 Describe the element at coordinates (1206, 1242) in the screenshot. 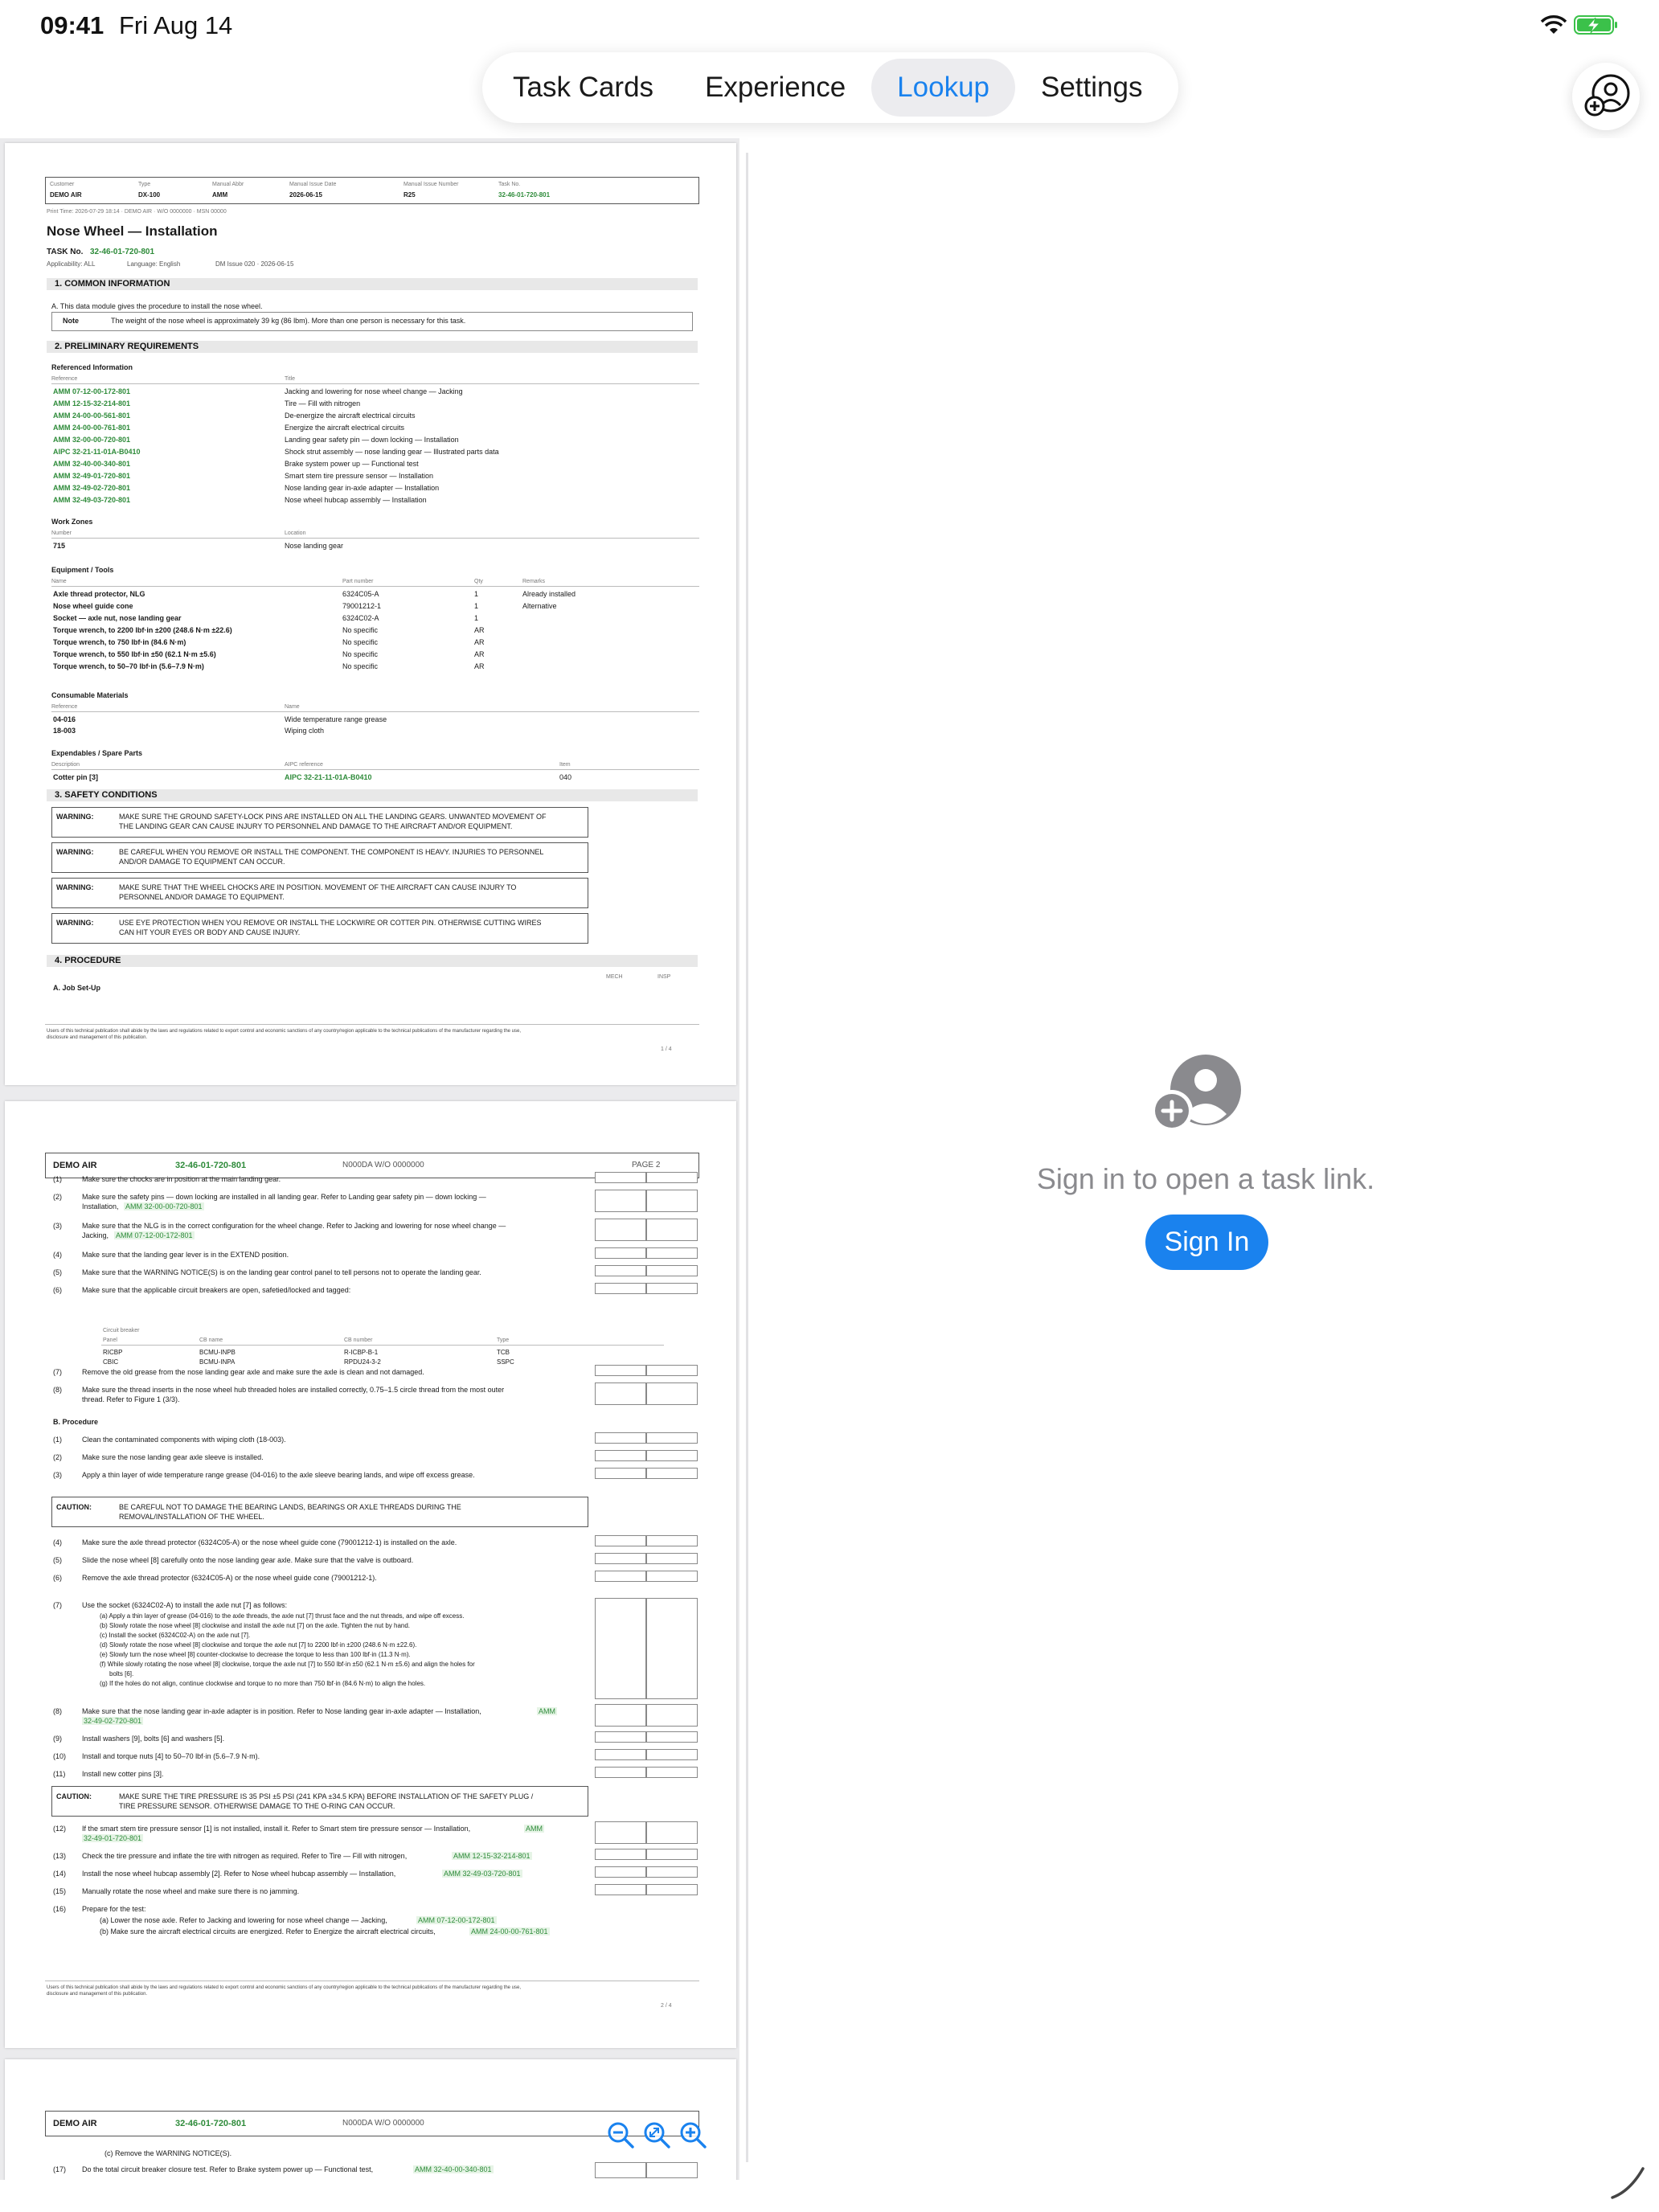

I see `sign-in-button: Sign In` at that location.